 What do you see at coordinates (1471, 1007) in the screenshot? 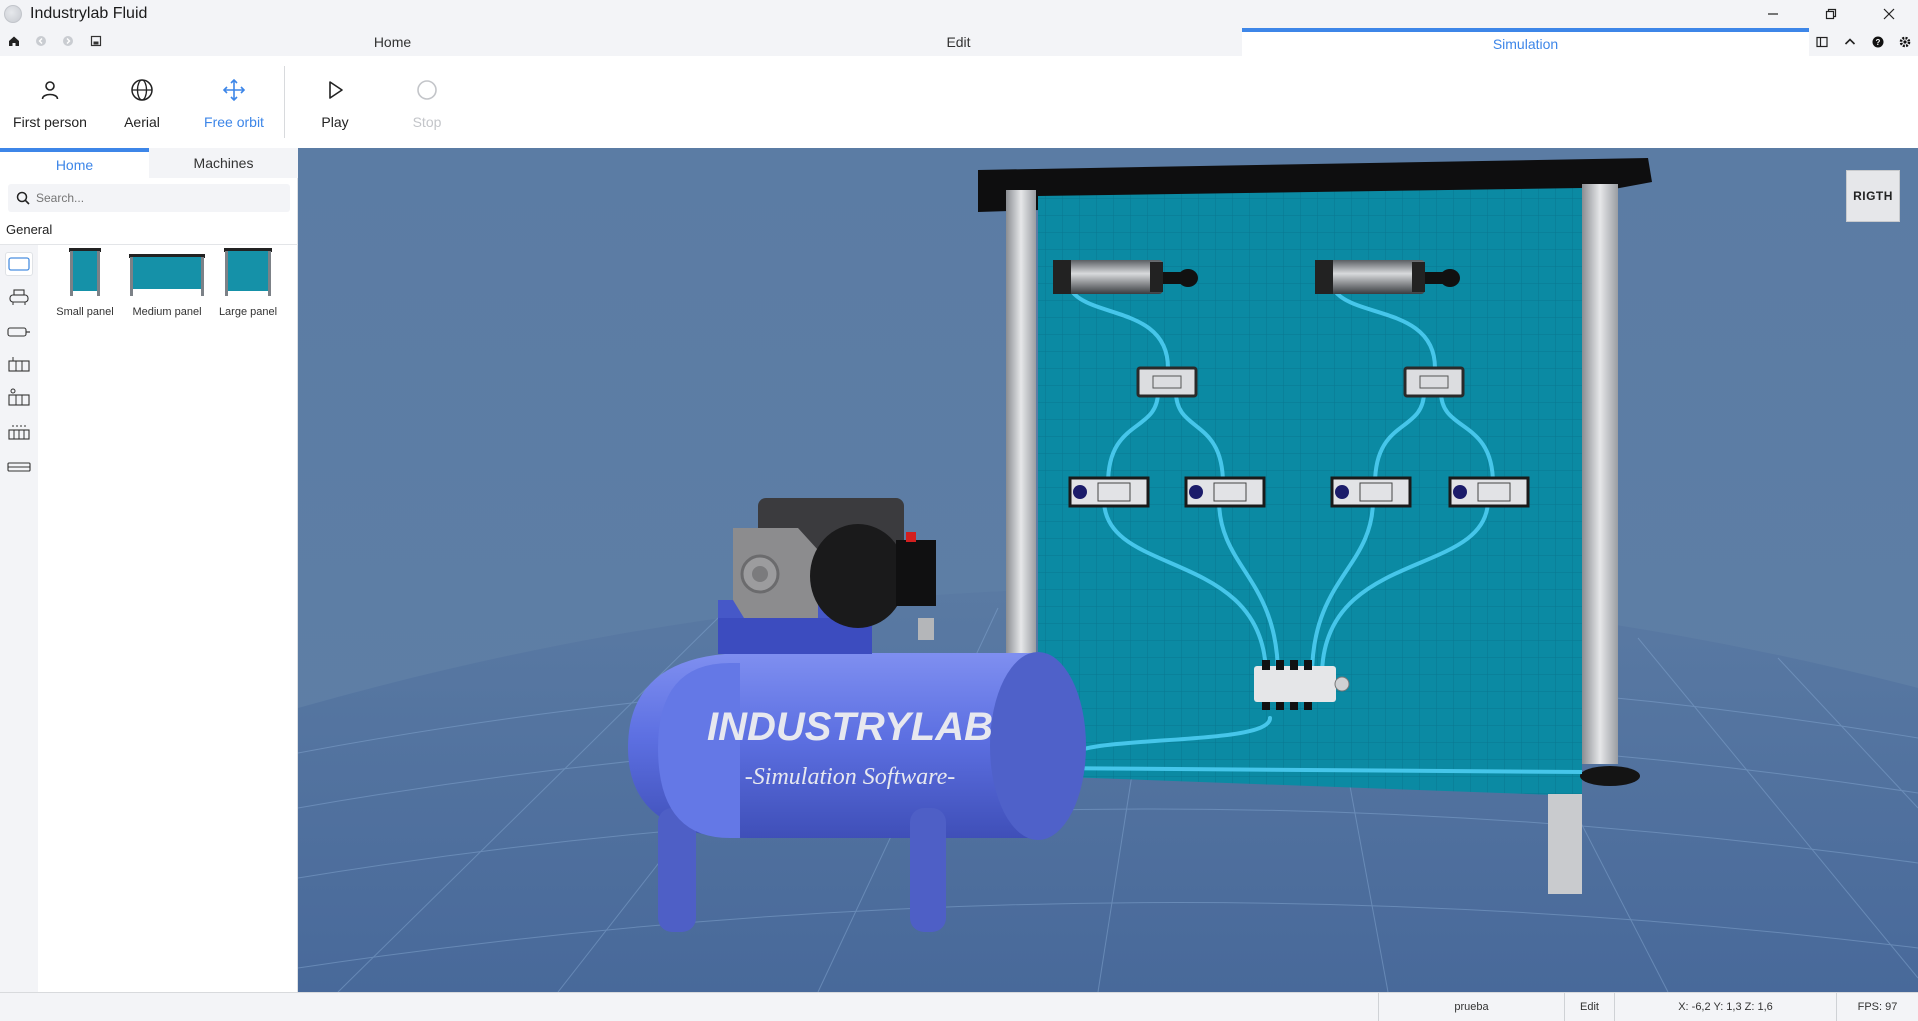
I see `project-name: prueba` at bounding box center [1471, 1007].